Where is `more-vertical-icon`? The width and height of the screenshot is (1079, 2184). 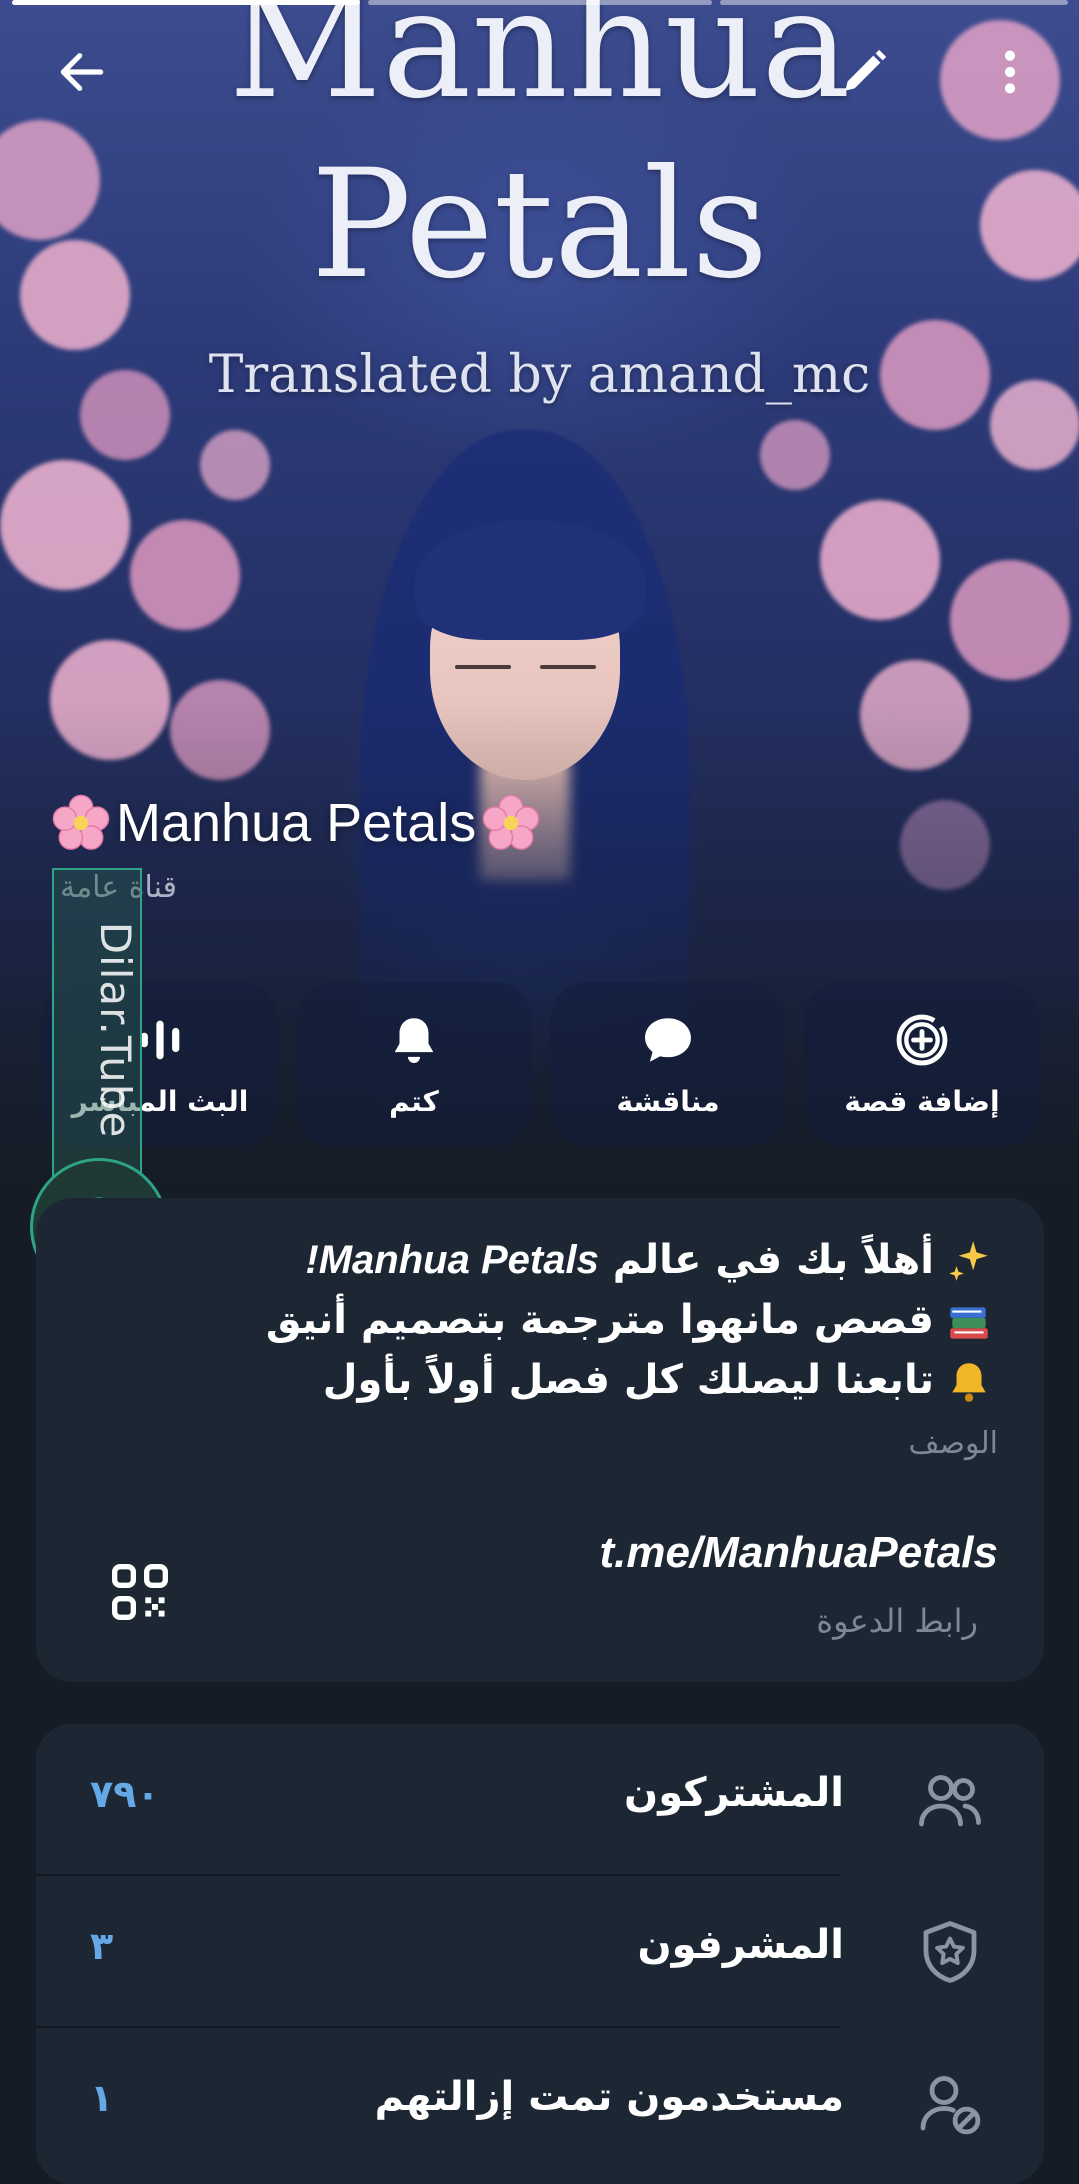 more-vertical-icon is located at coordinates (1010, 72).